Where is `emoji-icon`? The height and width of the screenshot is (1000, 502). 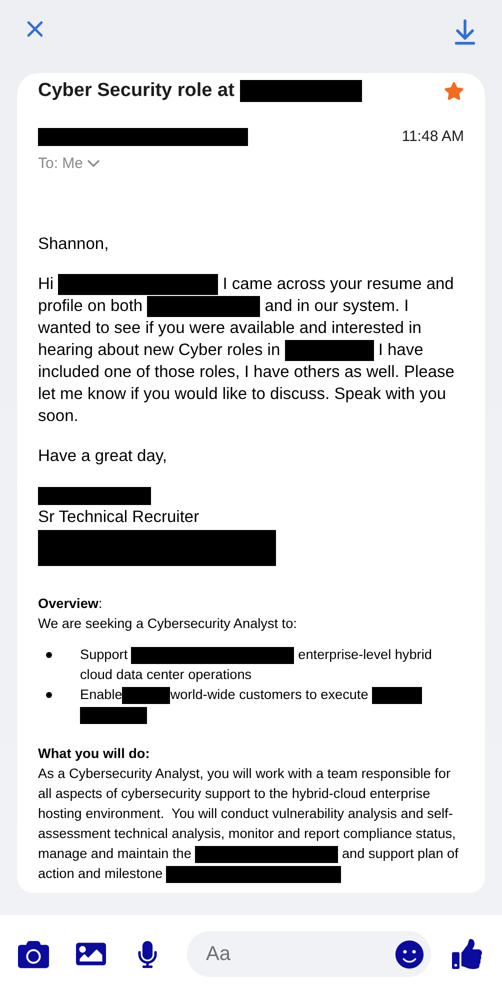
emoji-icon is located at coordinates (409, 954).